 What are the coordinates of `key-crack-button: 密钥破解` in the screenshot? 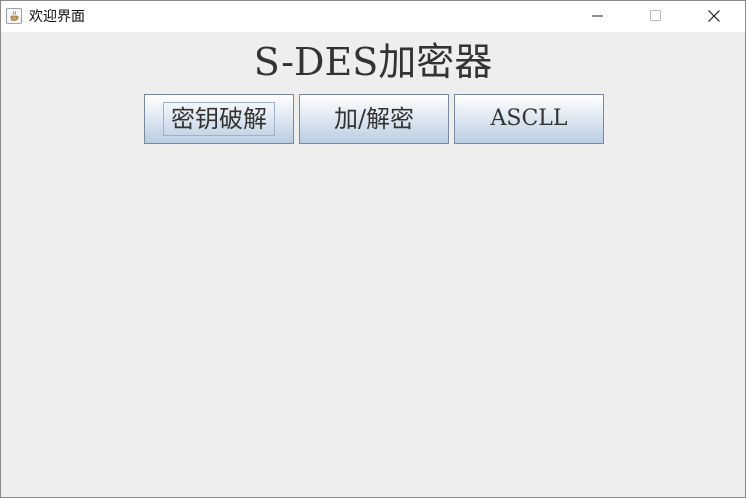 It's located at (219, 119).